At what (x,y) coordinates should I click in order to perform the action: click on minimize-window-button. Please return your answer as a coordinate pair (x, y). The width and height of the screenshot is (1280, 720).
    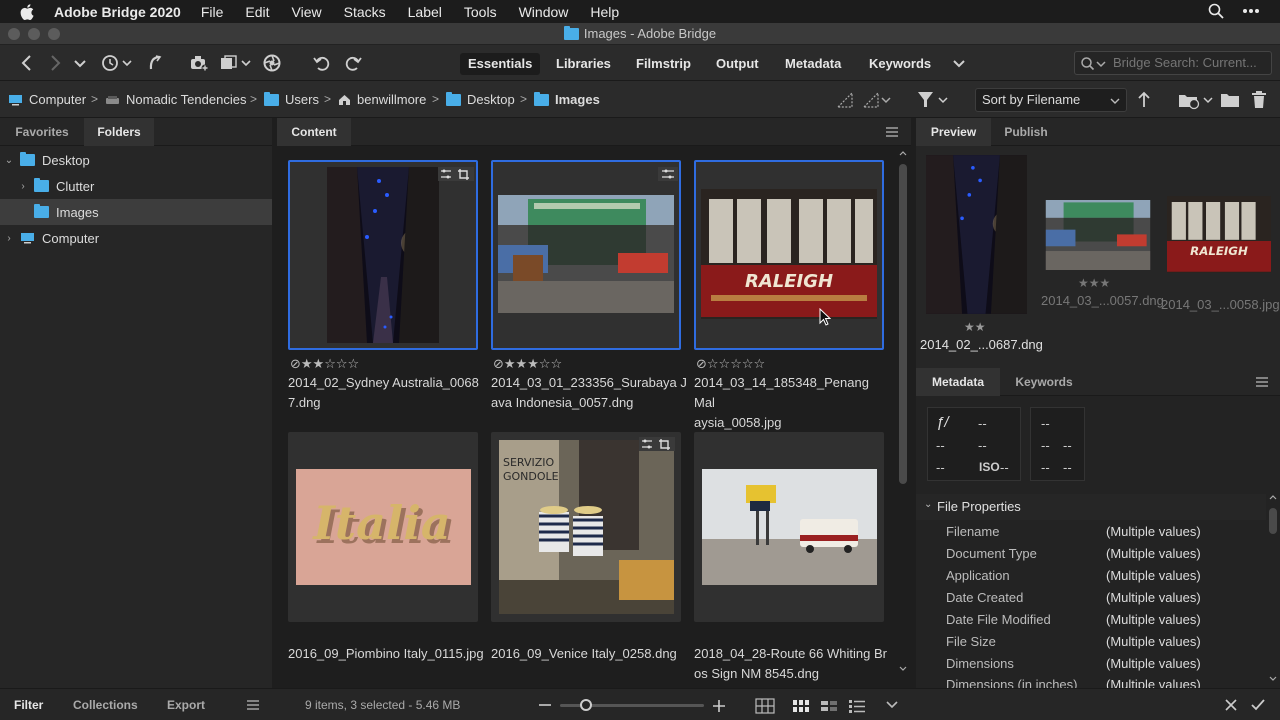
    Looking at the image, I should click on (34, 34).